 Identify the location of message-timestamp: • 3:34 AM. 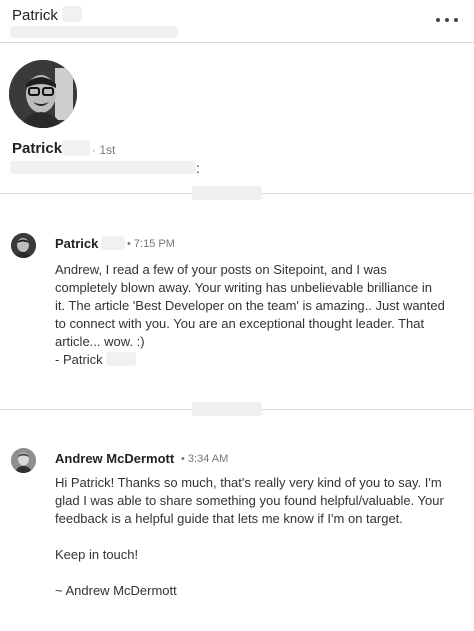
(205, 459).